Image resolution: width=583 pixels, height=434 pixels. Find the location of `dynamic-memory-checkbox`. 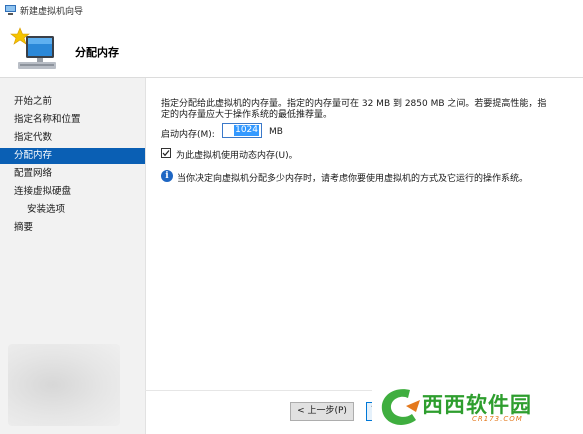

dynamic-memory-checkbox is located at coordinates (166, 153).